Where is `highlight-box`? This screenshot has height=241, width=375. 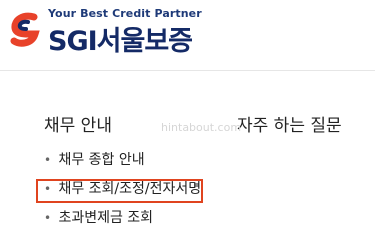
highlight-box is located at coordinates (119, 191).